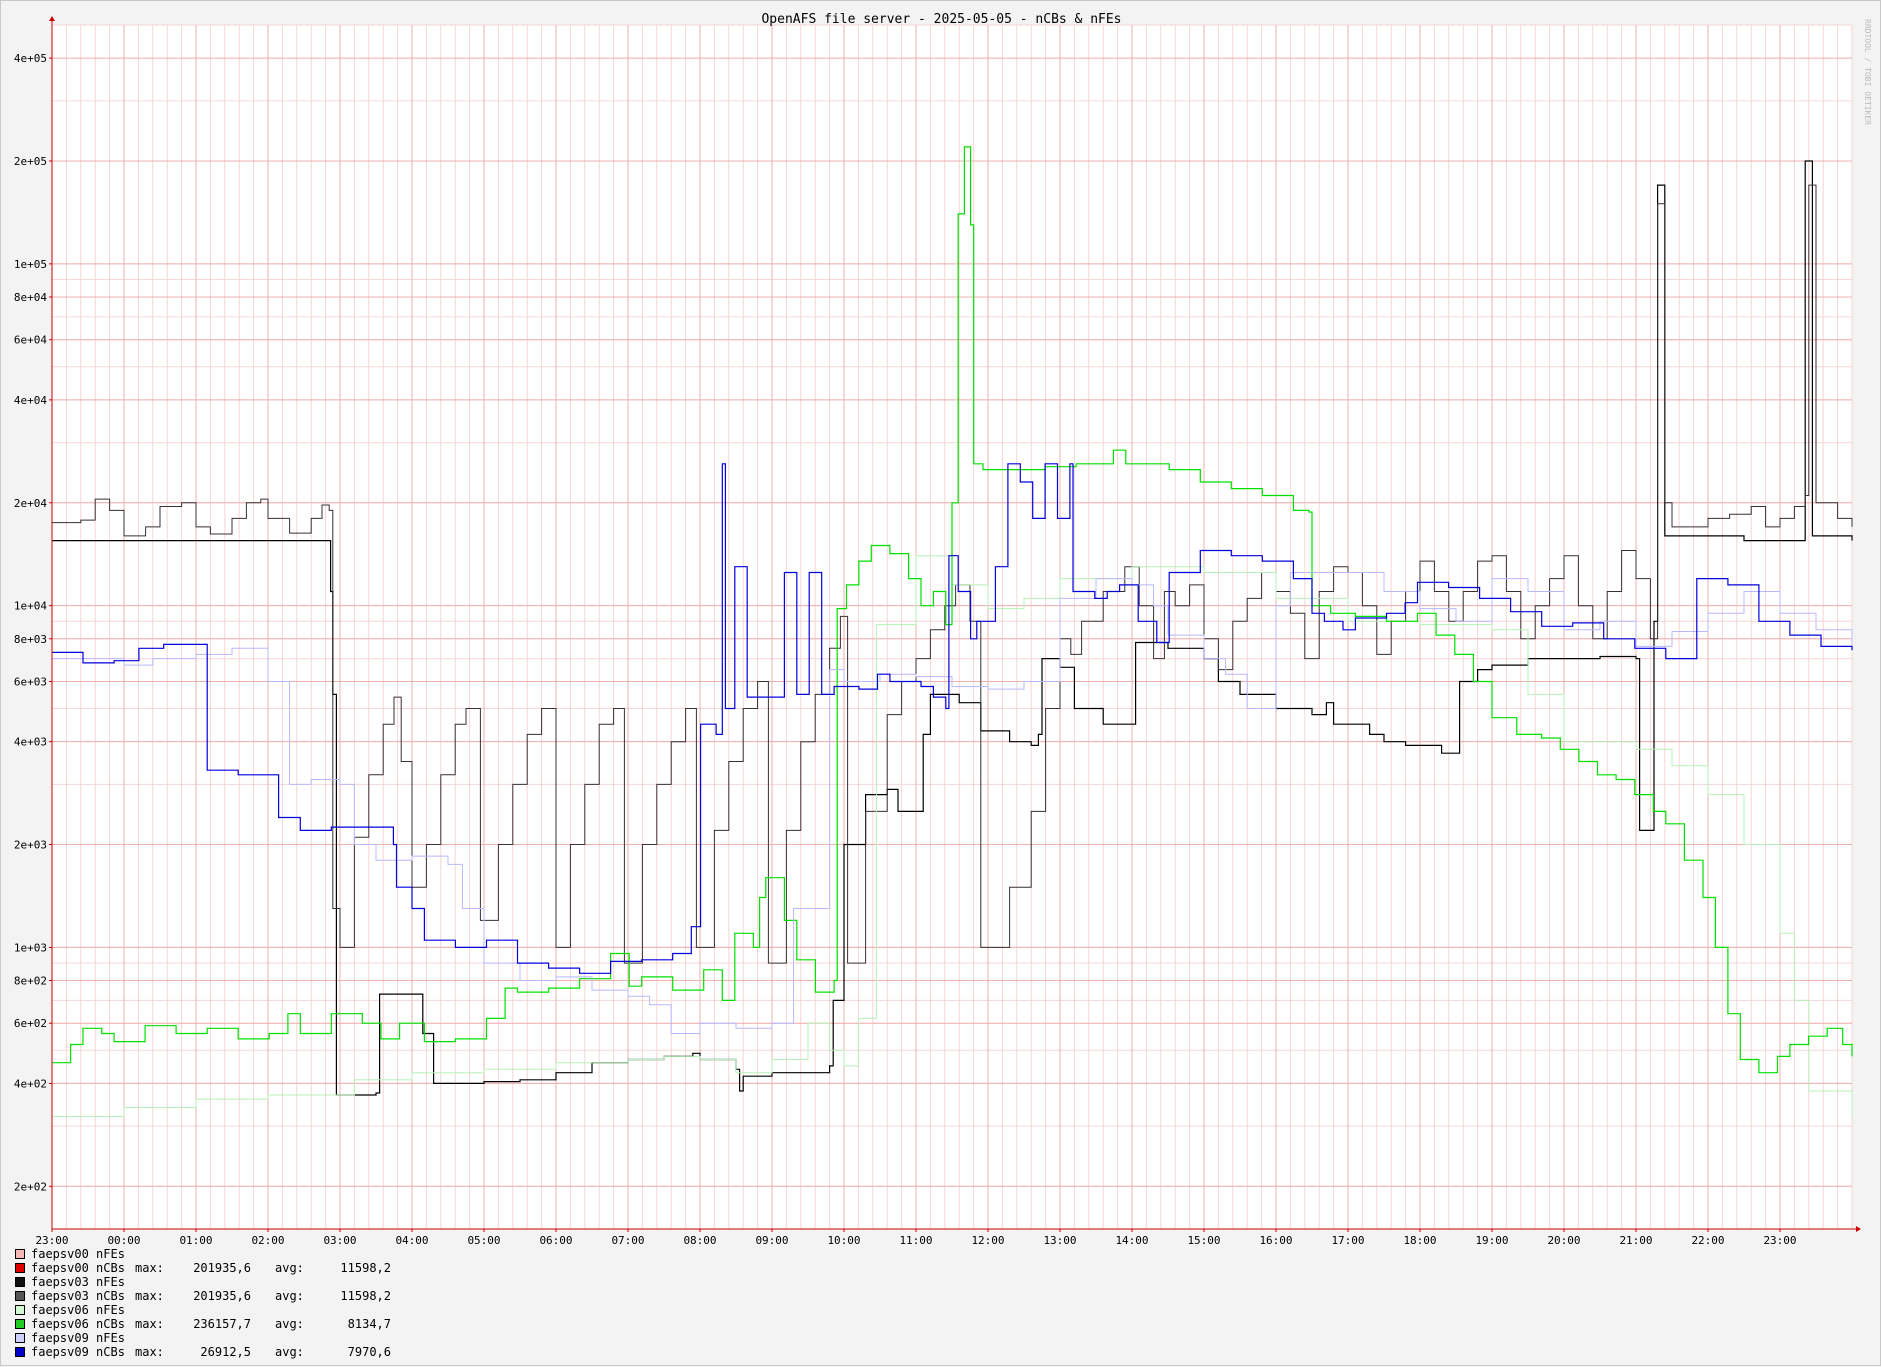 This screenshot has width=1881, height=1367. I want to click on y-tick-label: 2e+03, so click(30, 845).